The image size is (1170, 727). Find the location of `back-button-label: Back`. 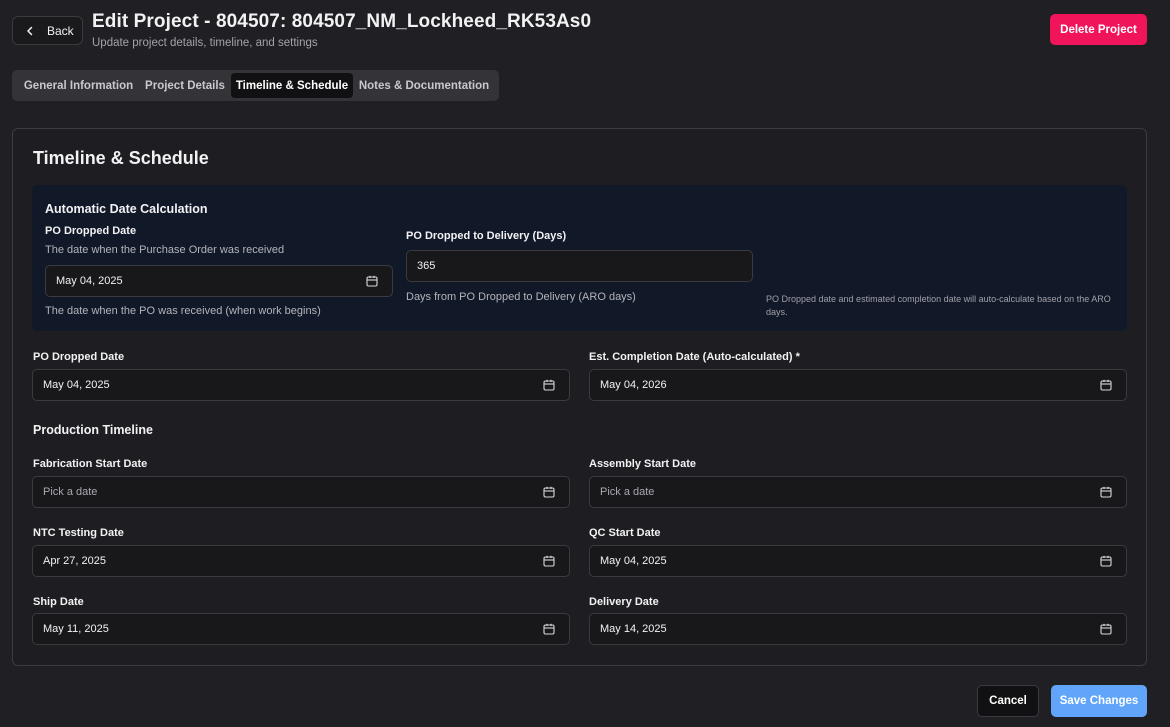

back-button-label: Back is located at coordinates (60, 30).